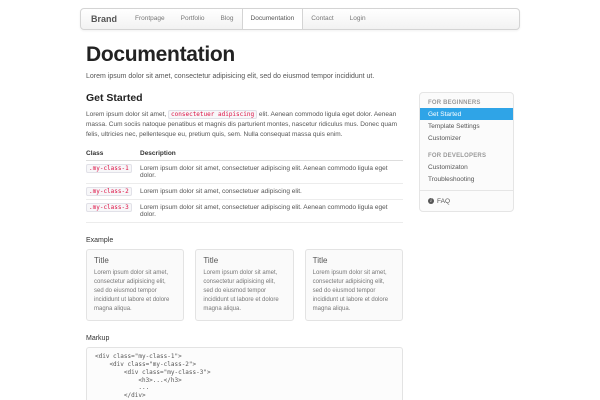  I want to click on sidebar-header-beginners: For Beginners, so click(454, 103).